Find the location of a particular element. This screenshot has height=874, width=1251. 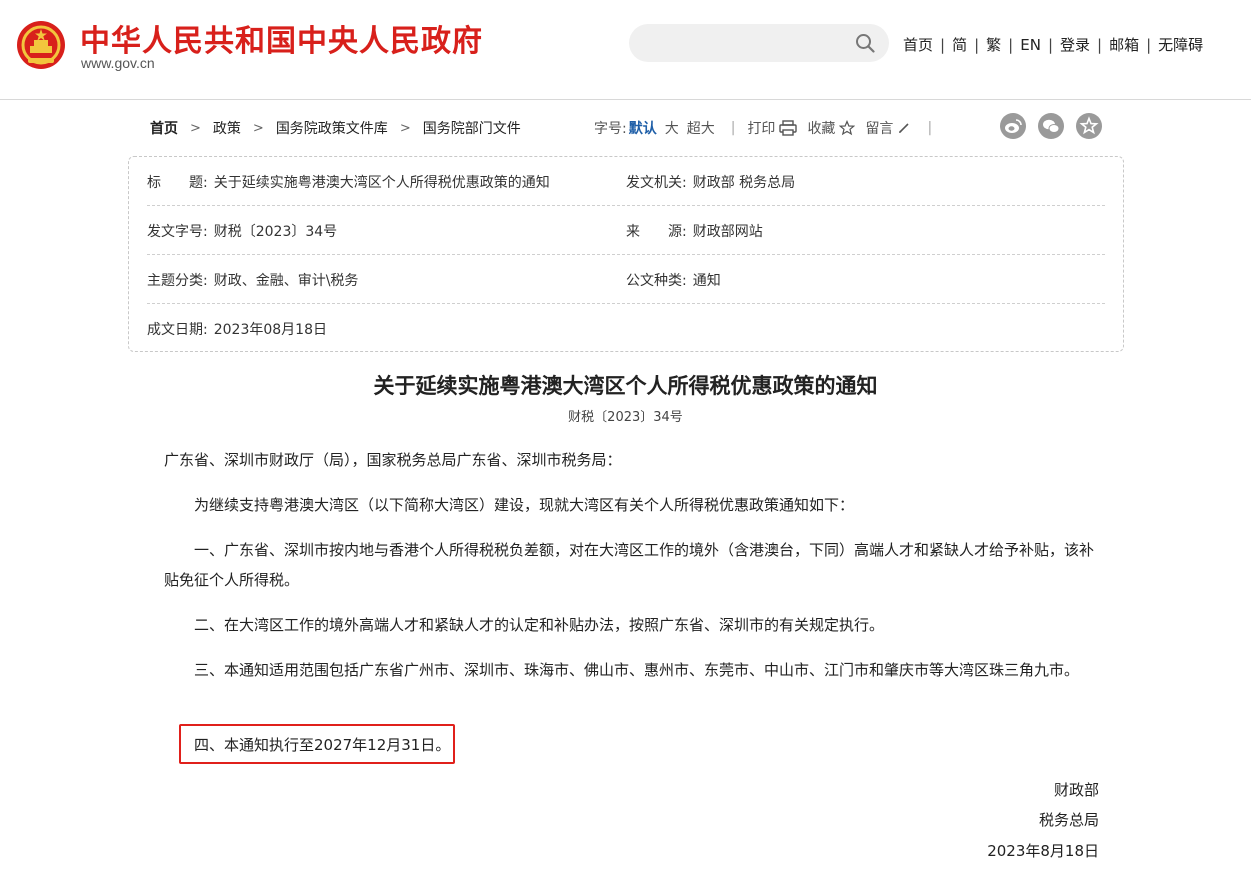

print-button: 打印 is located at coordinates (772, 128).